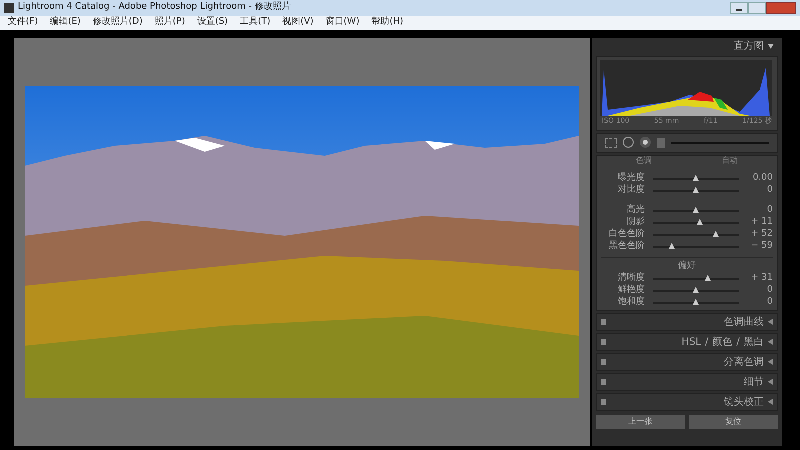 The image size is (800, 450). I want to click on slider-label: 高光, so click(636, 210).